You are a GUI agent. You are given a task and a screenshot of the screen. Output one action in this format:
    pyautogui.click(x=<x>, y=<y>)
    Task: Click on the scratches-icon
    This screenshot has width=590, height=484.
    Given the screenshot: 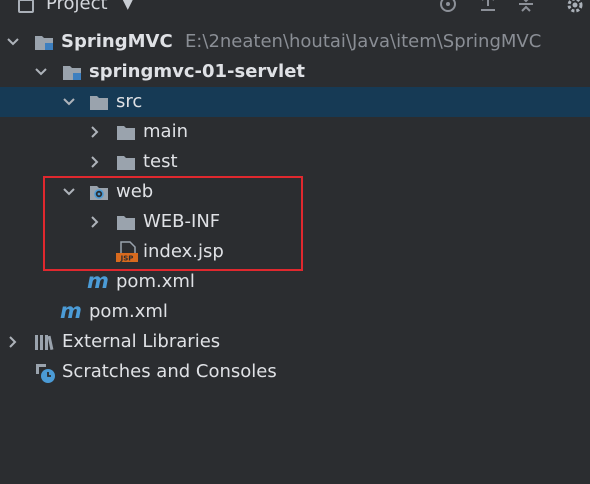 What is the action you would take?
    pyautogui.click(x=45, y=373)
    